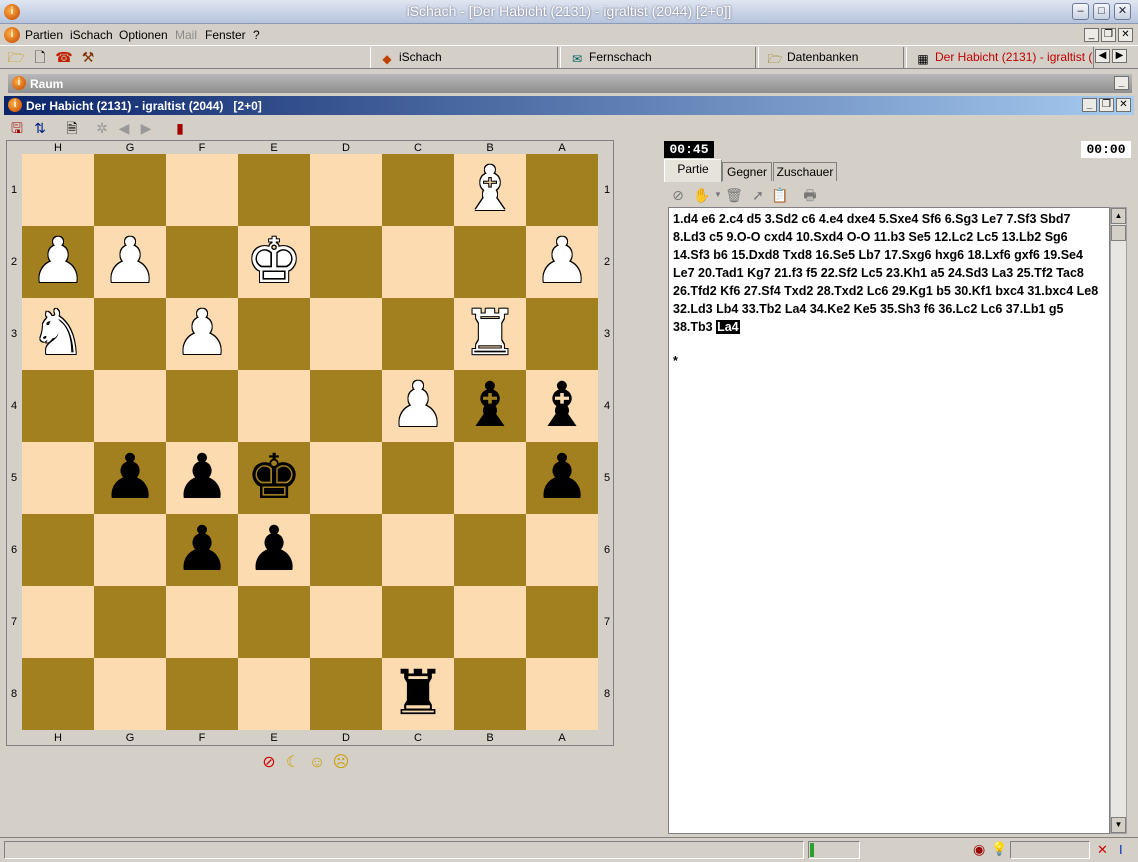 Image resolution: width=1138 pixels, height=862 pixels. What do you see at coordinates (1089, 105) in the screenshot?
I see `game-minimize-button: _` at bounding box center [1089, 105].